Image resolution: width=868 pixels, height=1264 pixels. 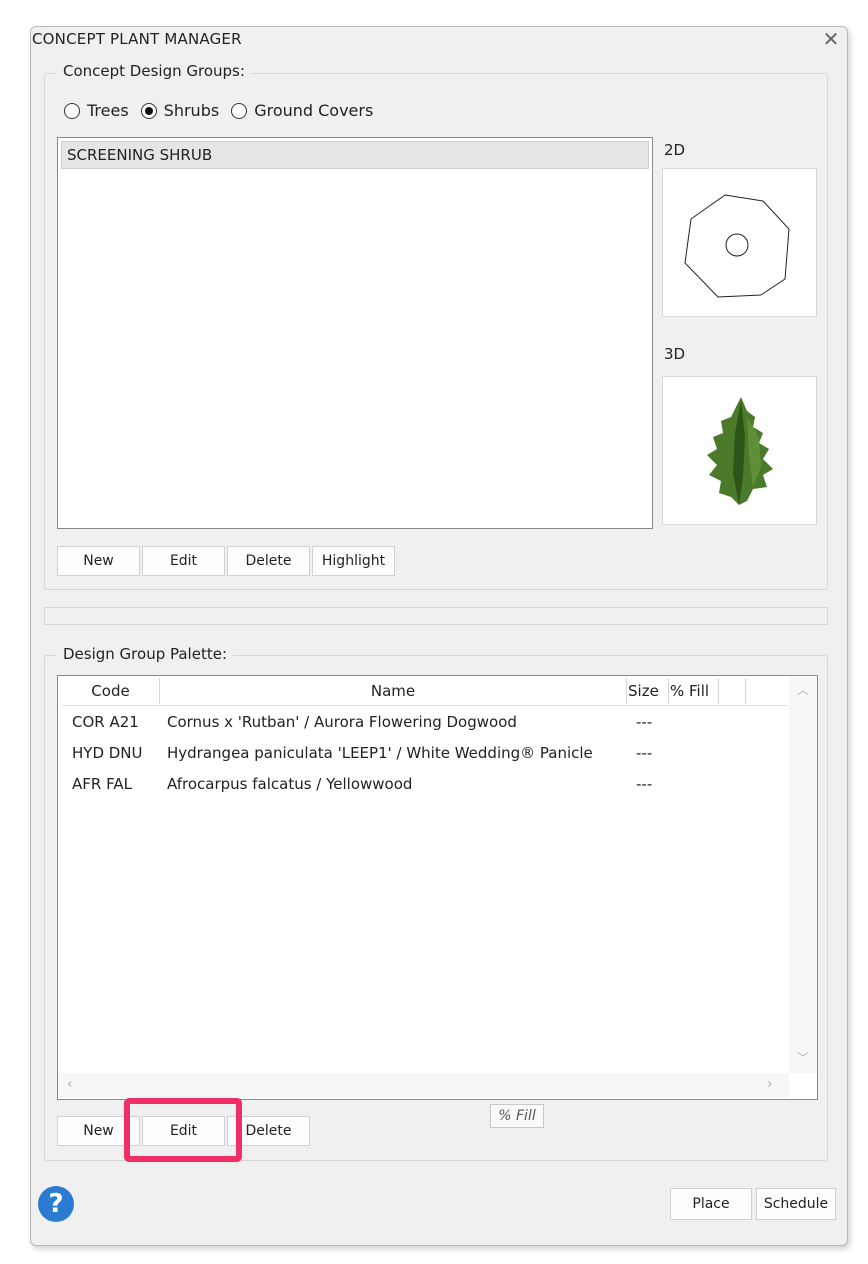 I want to click on group-edit-button: Edit, so click(x=183, y=561).